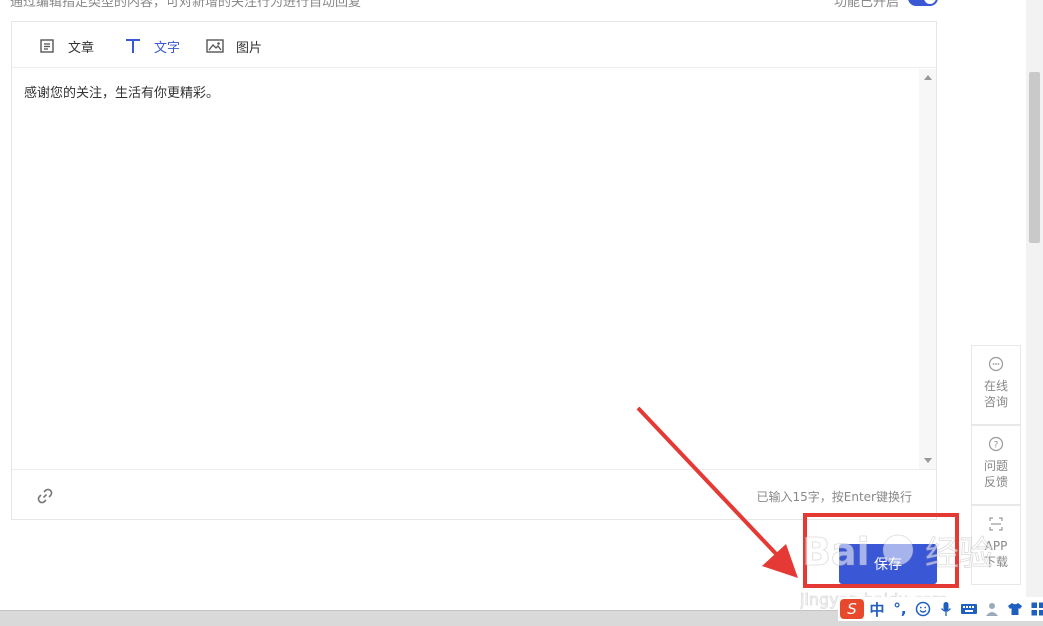 Image resolution: width=1043 pixels, height=626 pixels. Describe the element at coordinates (215, 46) in the screenshot. I see `image-icon` at that location.